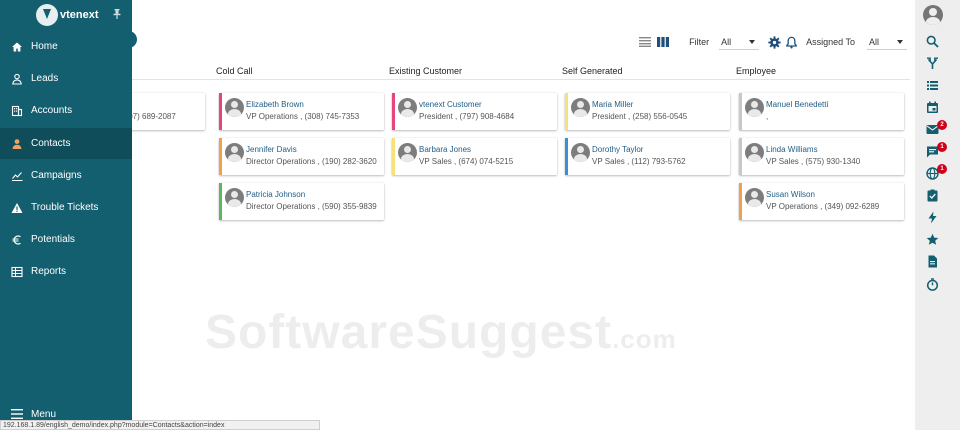 The width and height of the screenshot is (960, 430). Describe the element at coordinates (17, 47) in the screenshot. I see `home-icon` at that location.